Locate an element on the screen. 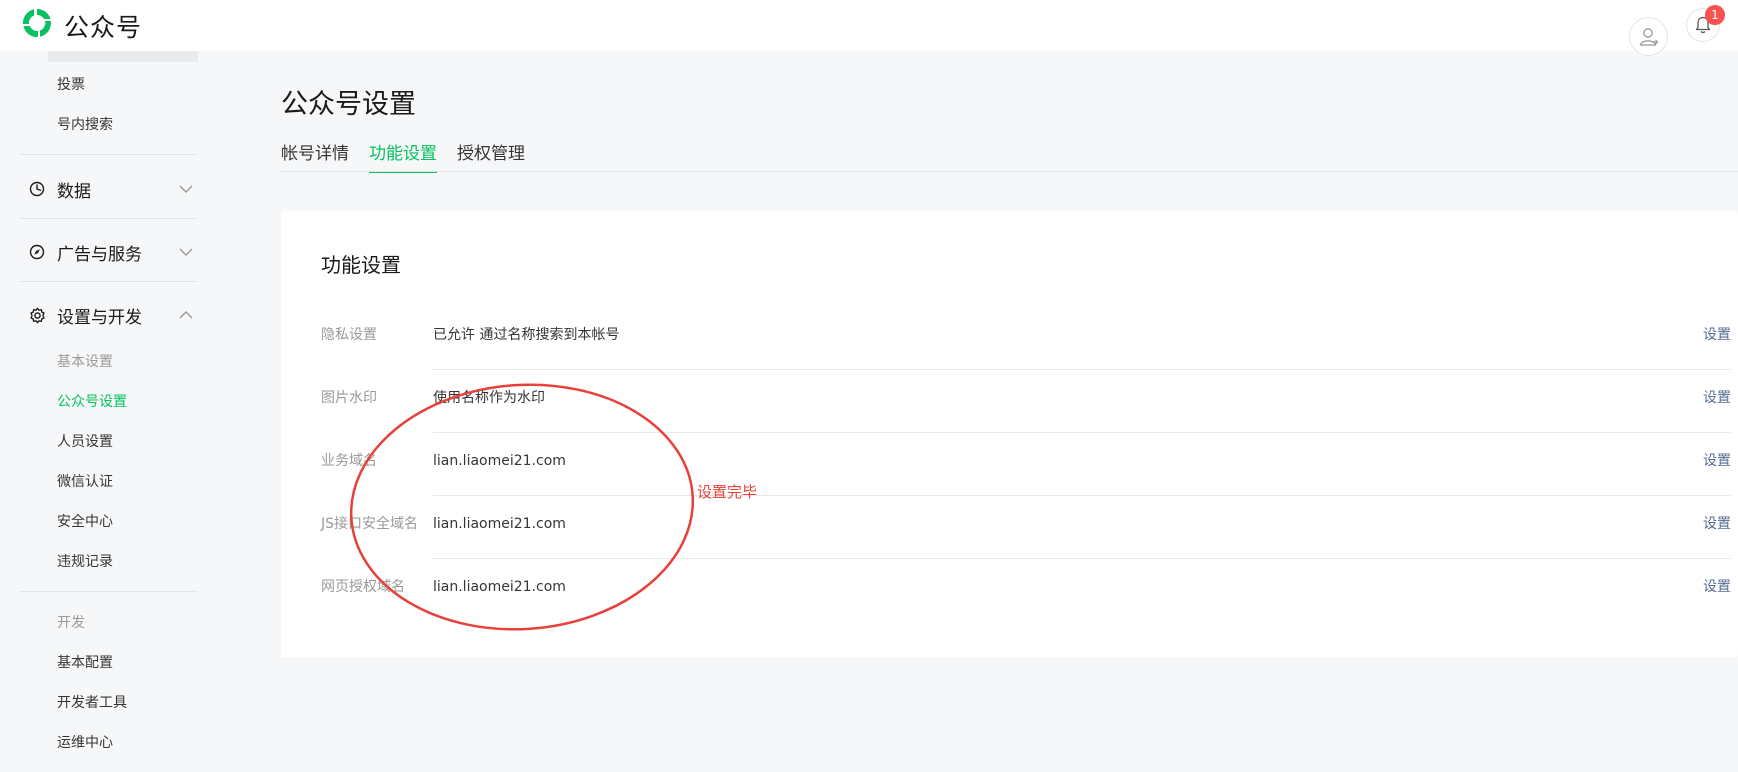  sidebar-item-in-account-search: 号内搜索 is located at coordinates (85, 124).